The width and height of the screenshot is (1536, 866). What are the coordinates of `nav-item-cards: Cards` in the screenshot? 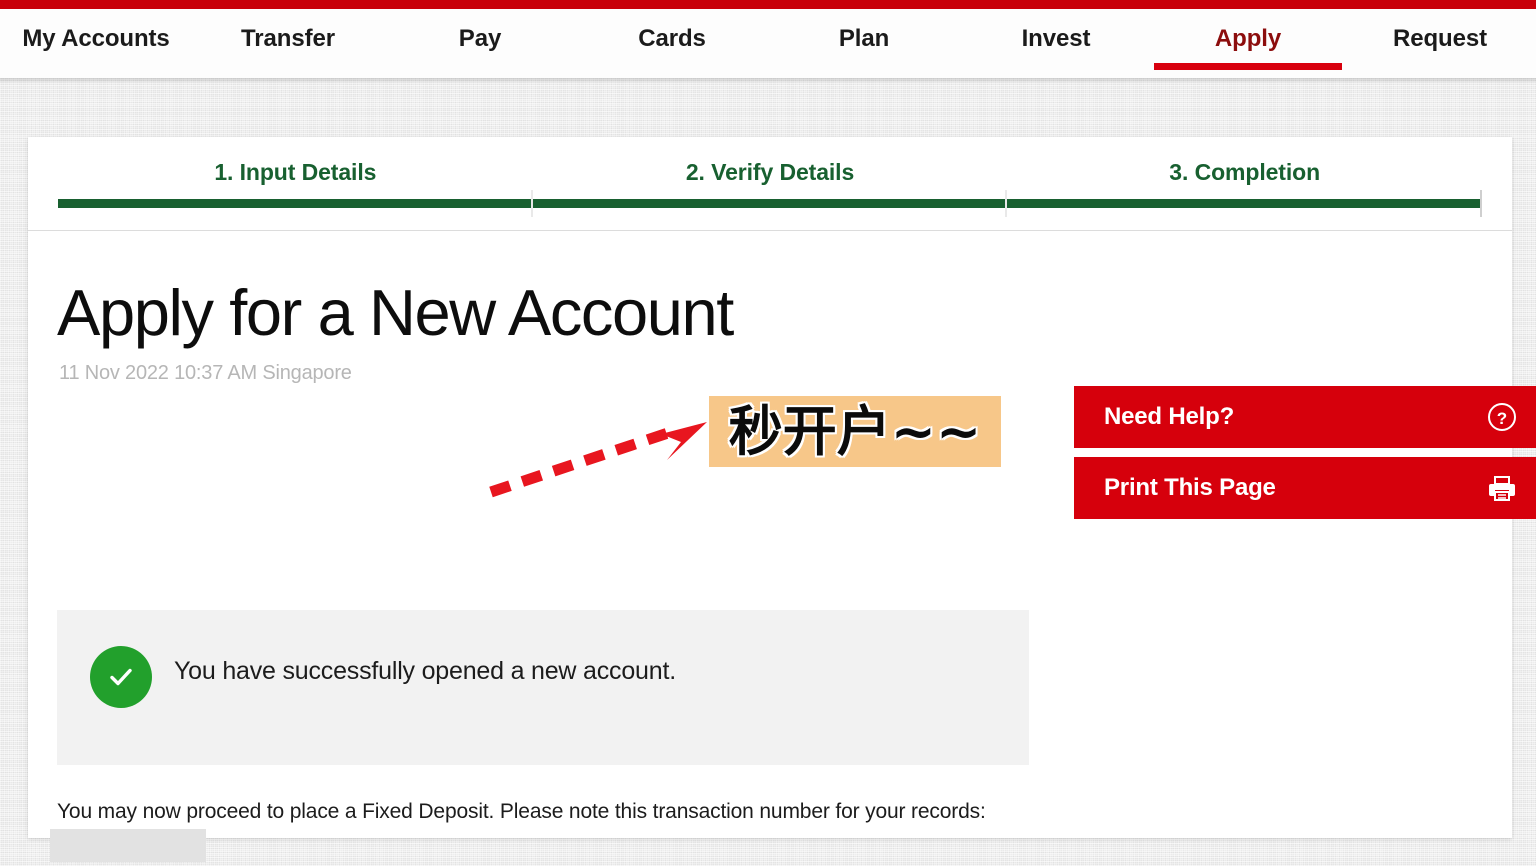 It's located at (672, 43).